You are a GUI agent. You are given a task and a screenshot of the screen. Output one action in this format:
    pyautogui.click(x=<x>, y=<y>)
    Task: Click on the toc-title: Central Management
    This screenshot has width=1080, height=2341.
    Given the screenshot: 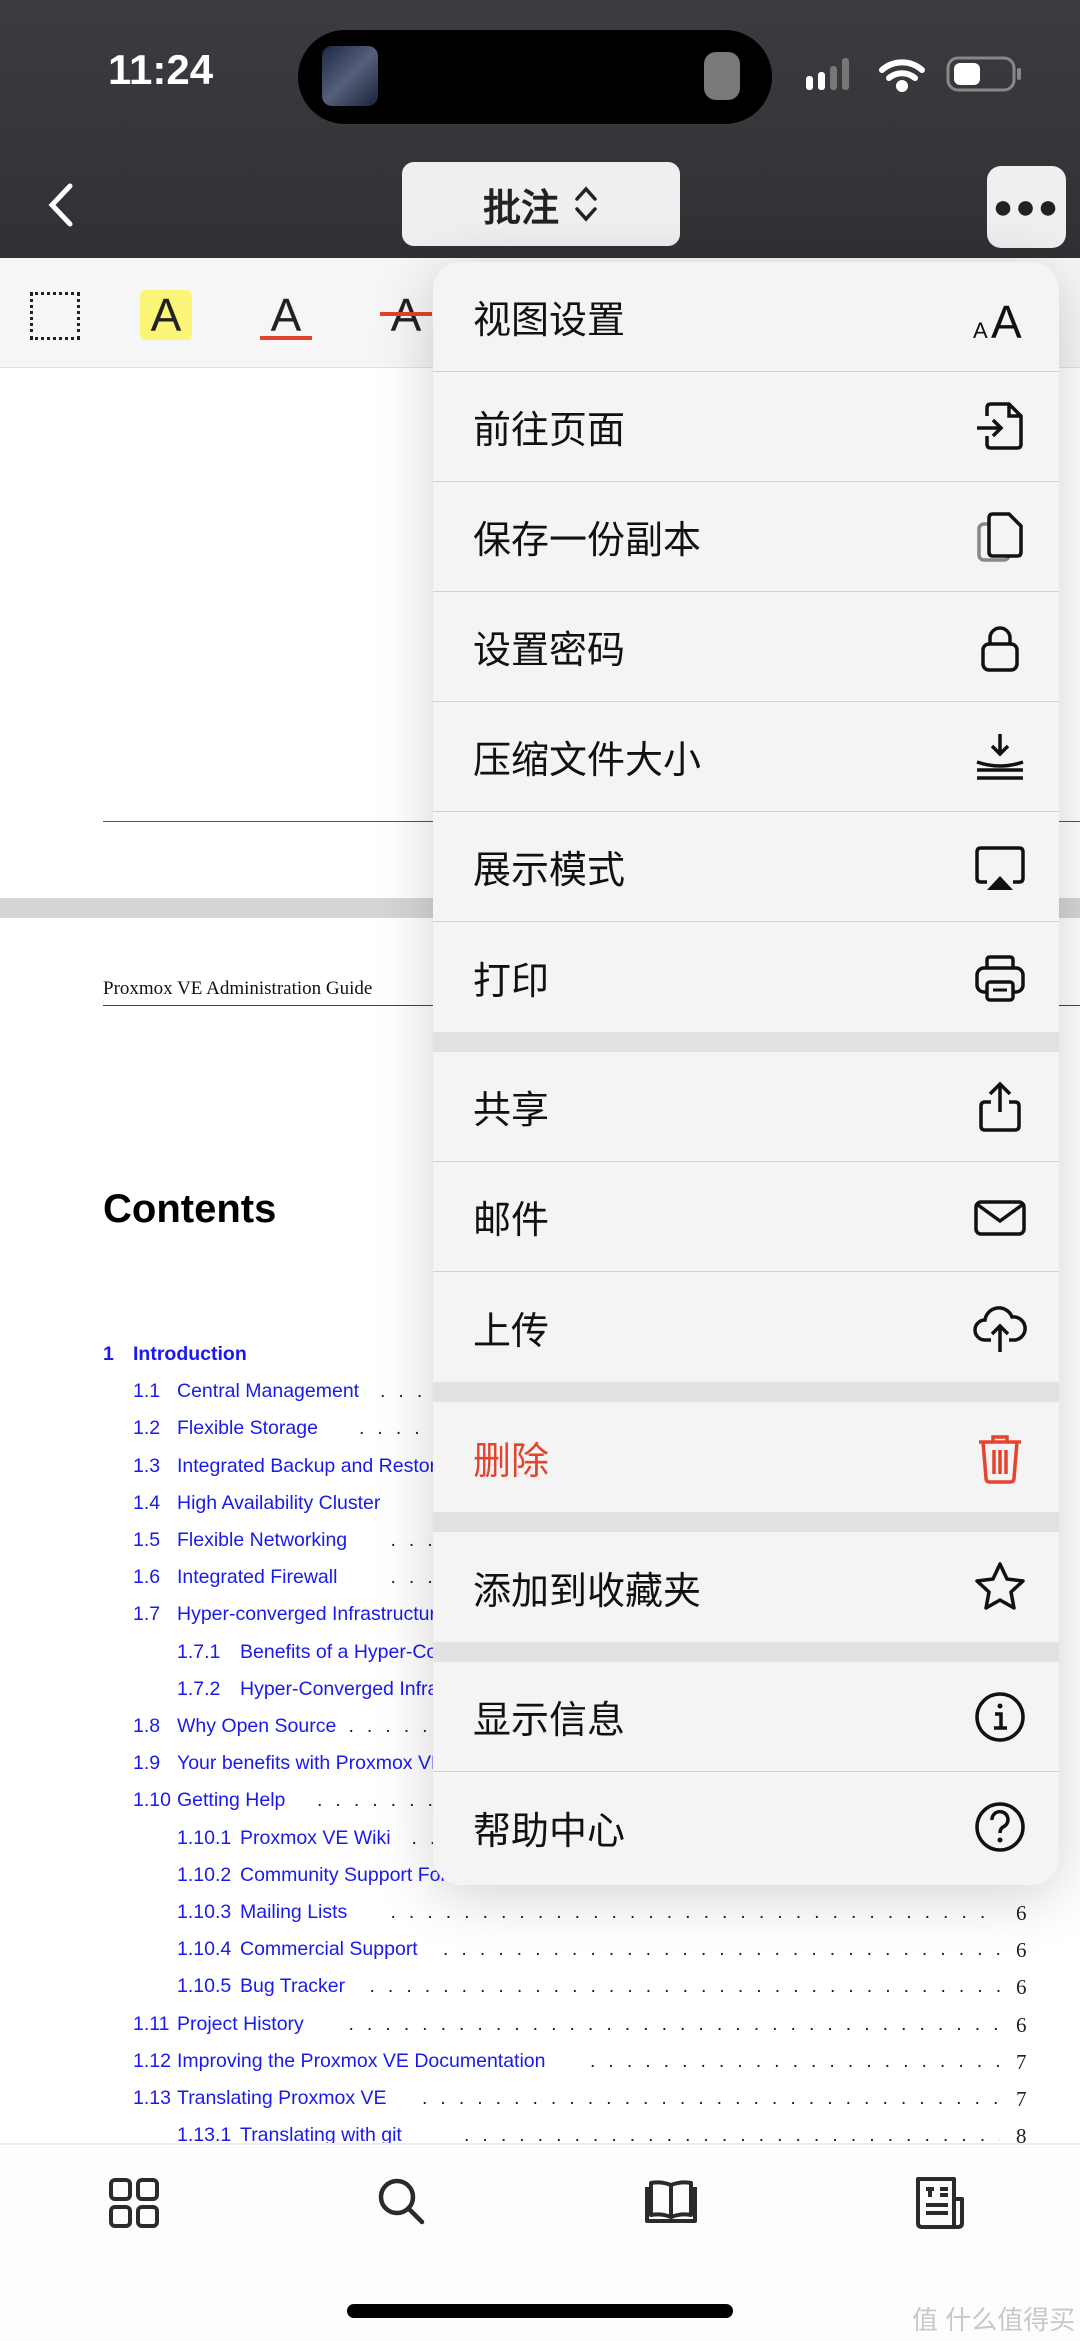 What is the action you would take?
    pyautogui.click(x=268, y=1391)
    